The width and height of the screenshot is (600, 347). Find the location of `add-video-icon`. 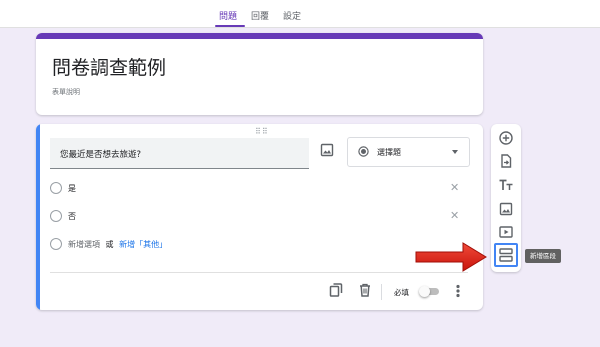

add-video-icon is located at coordinates (506, 232).